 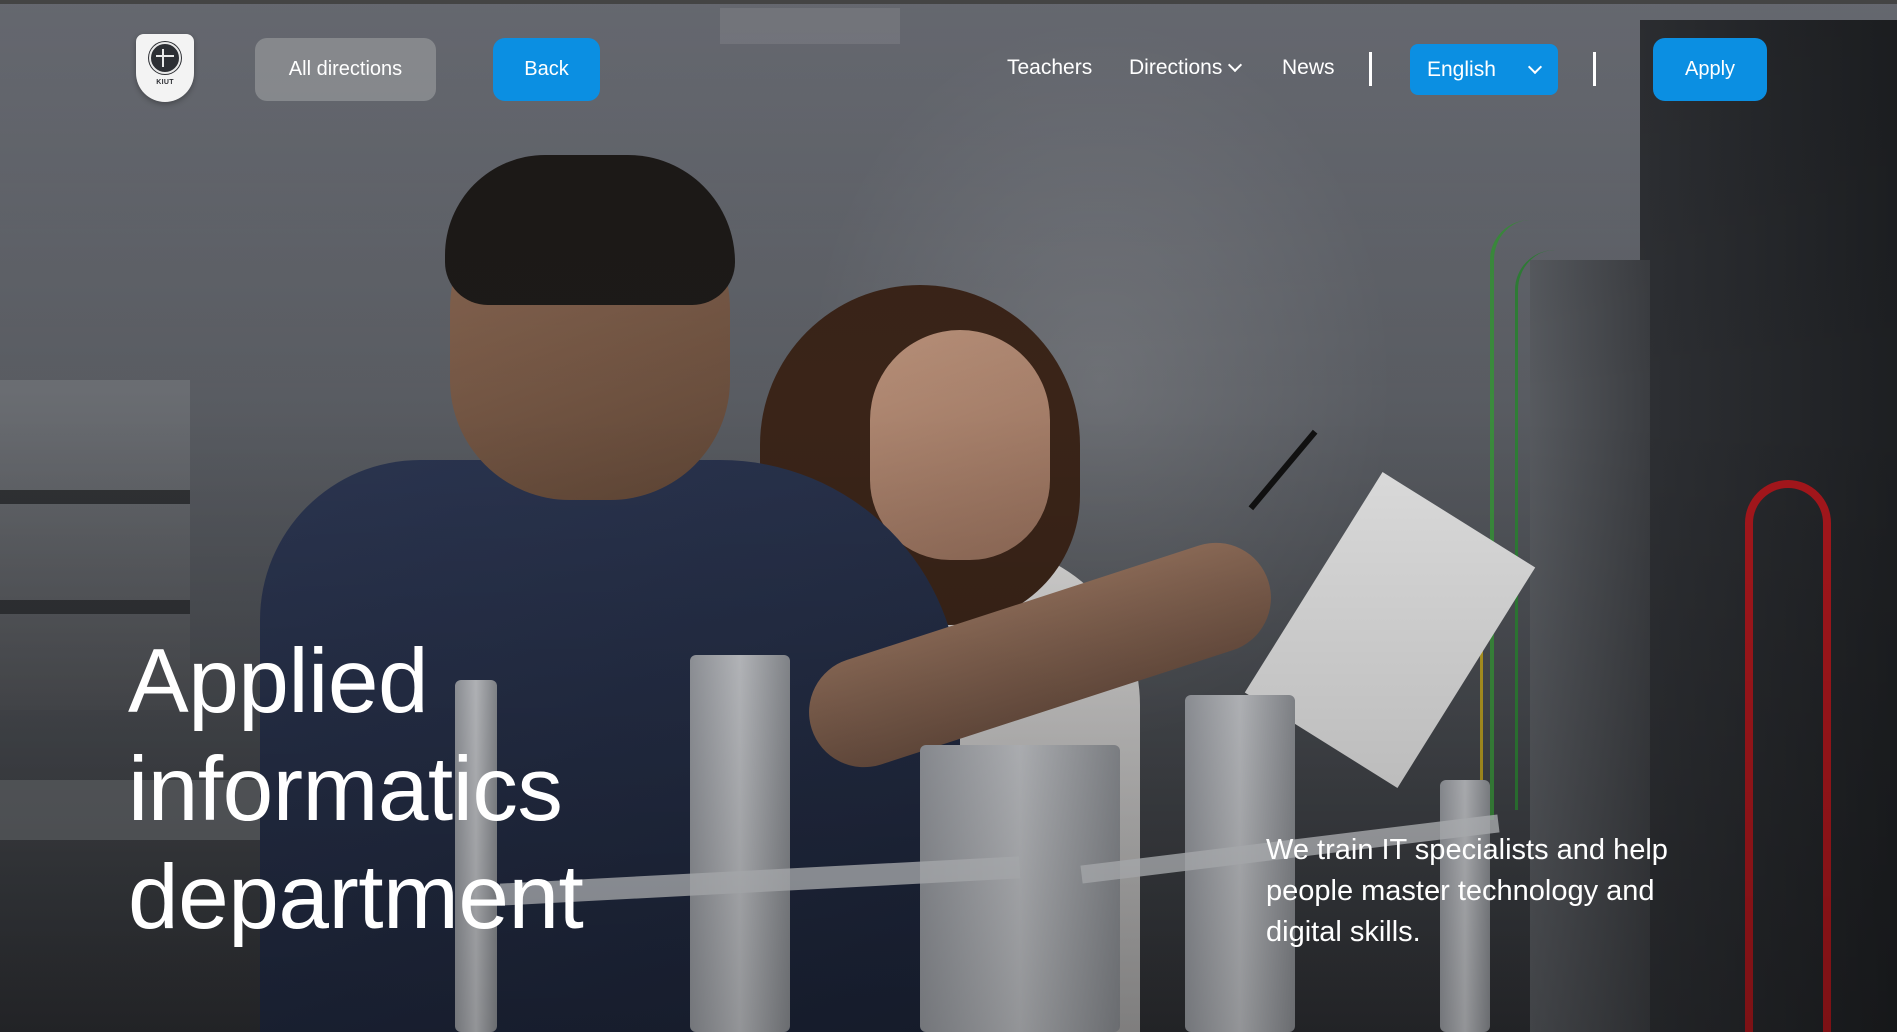 I want to click on university-logo: KIUT, so click(x=165, y=68).